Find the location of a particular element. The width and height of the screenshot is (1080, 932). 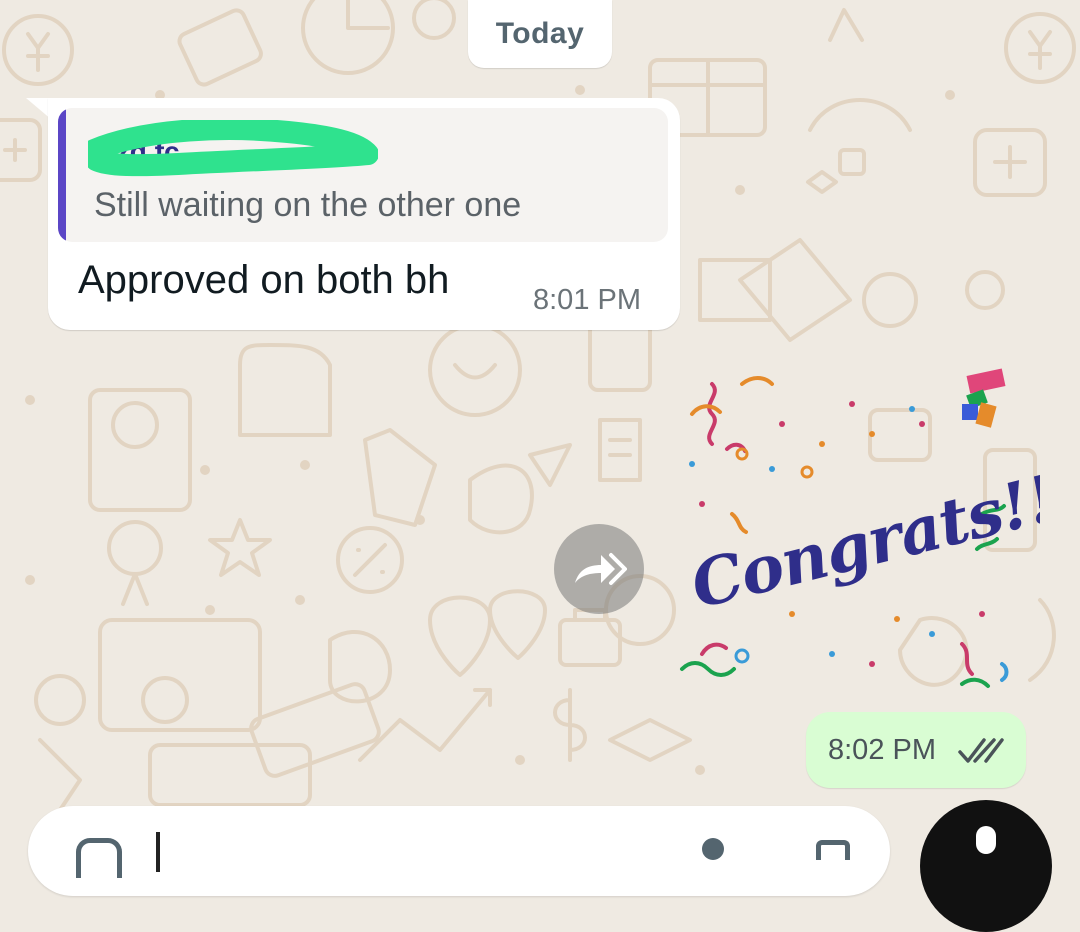

quoted-message: Ozg fc Still waiting on the other one is located at coordinates (363, 175).